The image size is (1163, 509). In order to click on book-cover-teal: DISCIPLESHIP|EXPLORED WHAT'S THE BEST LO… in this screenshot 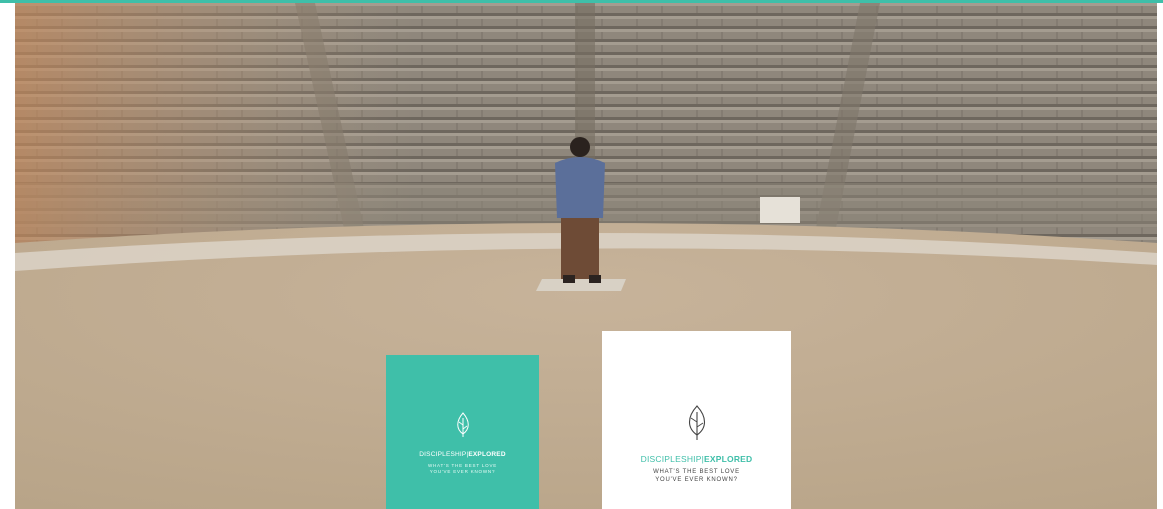, I will do `click(462, 432)`.